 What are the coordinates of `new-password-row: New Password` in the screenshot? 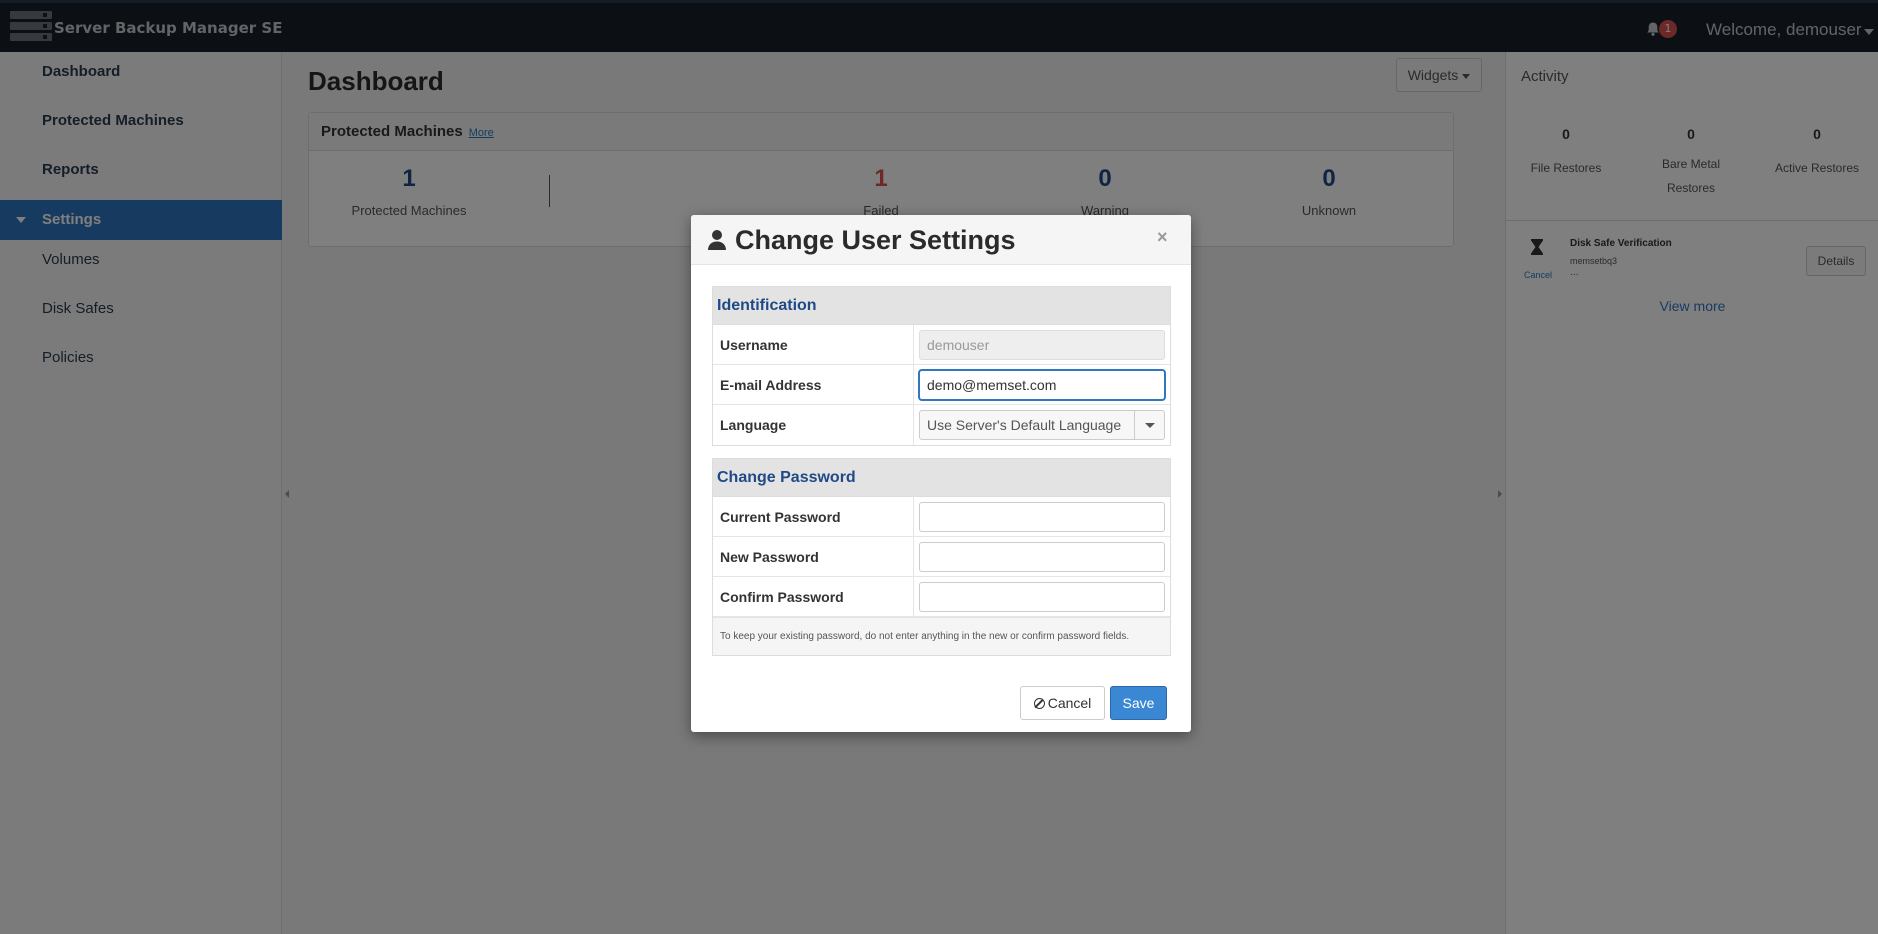 It's located at (941, 557).